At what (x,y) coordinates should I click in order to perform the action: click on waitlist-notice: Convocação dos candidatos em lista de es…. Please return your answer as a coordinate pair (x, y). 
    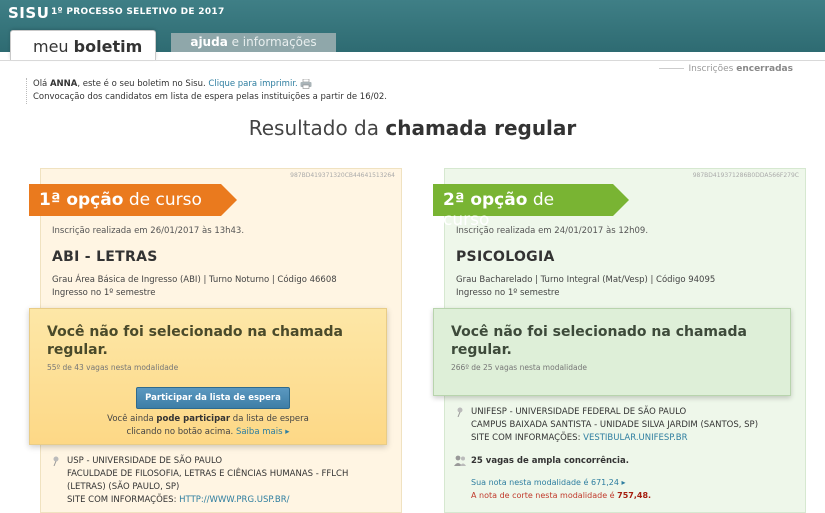
    Looking at the image, I should click on (210, 97).